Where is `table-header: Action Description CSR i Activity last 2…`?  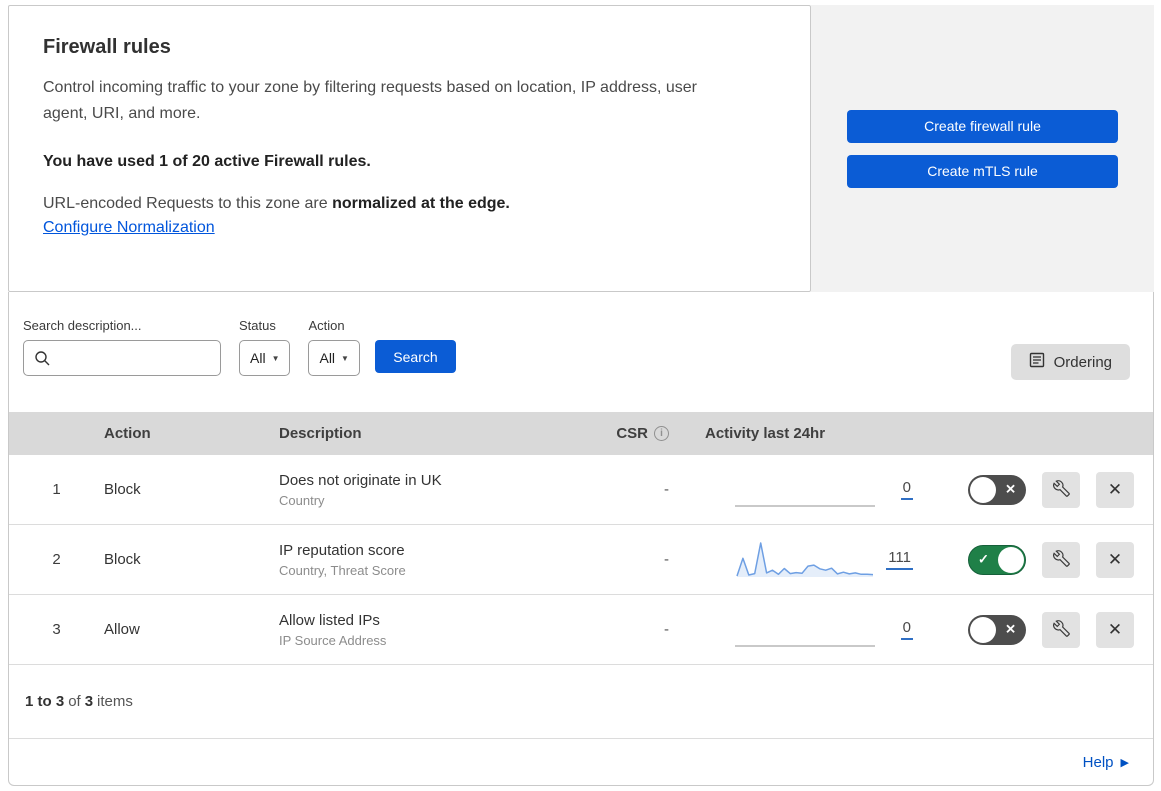 table-header: Action Description CSR i Activity last 2… is located at coordinates (581, 433).